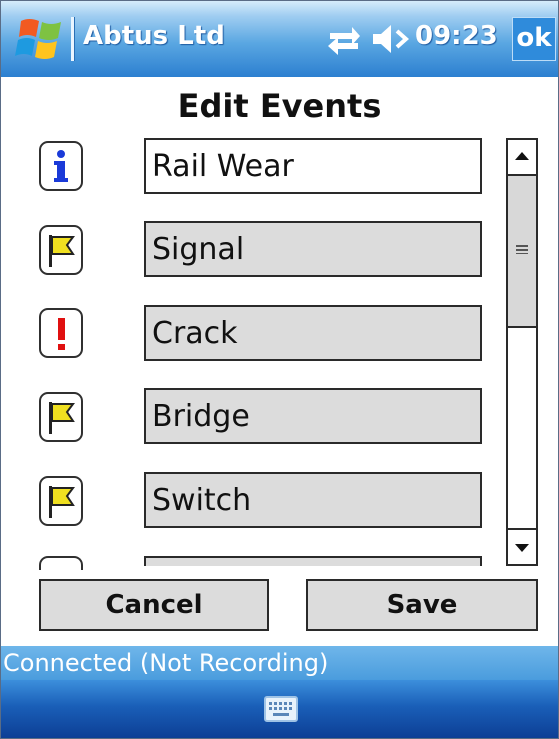 This screenshot has height=739, width=559. Describe the element at coordinates (422, 605) in the screenshot. I see `save-button: Save` at that location.